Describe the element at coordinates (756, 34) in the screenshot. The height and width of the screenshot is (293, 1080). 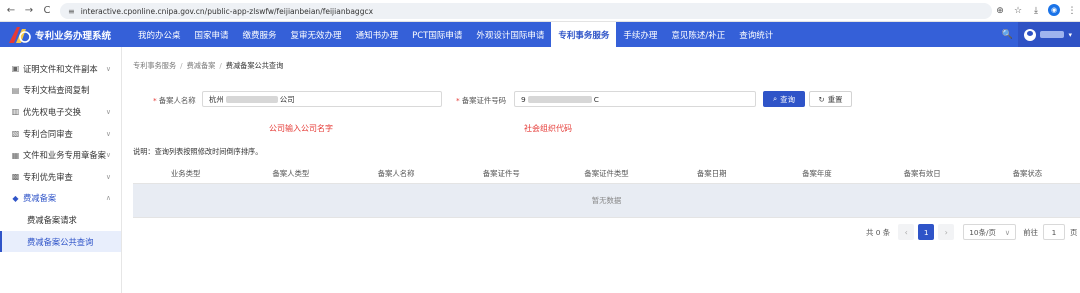
I see `menu-query-stats: 查询统计` at that location.